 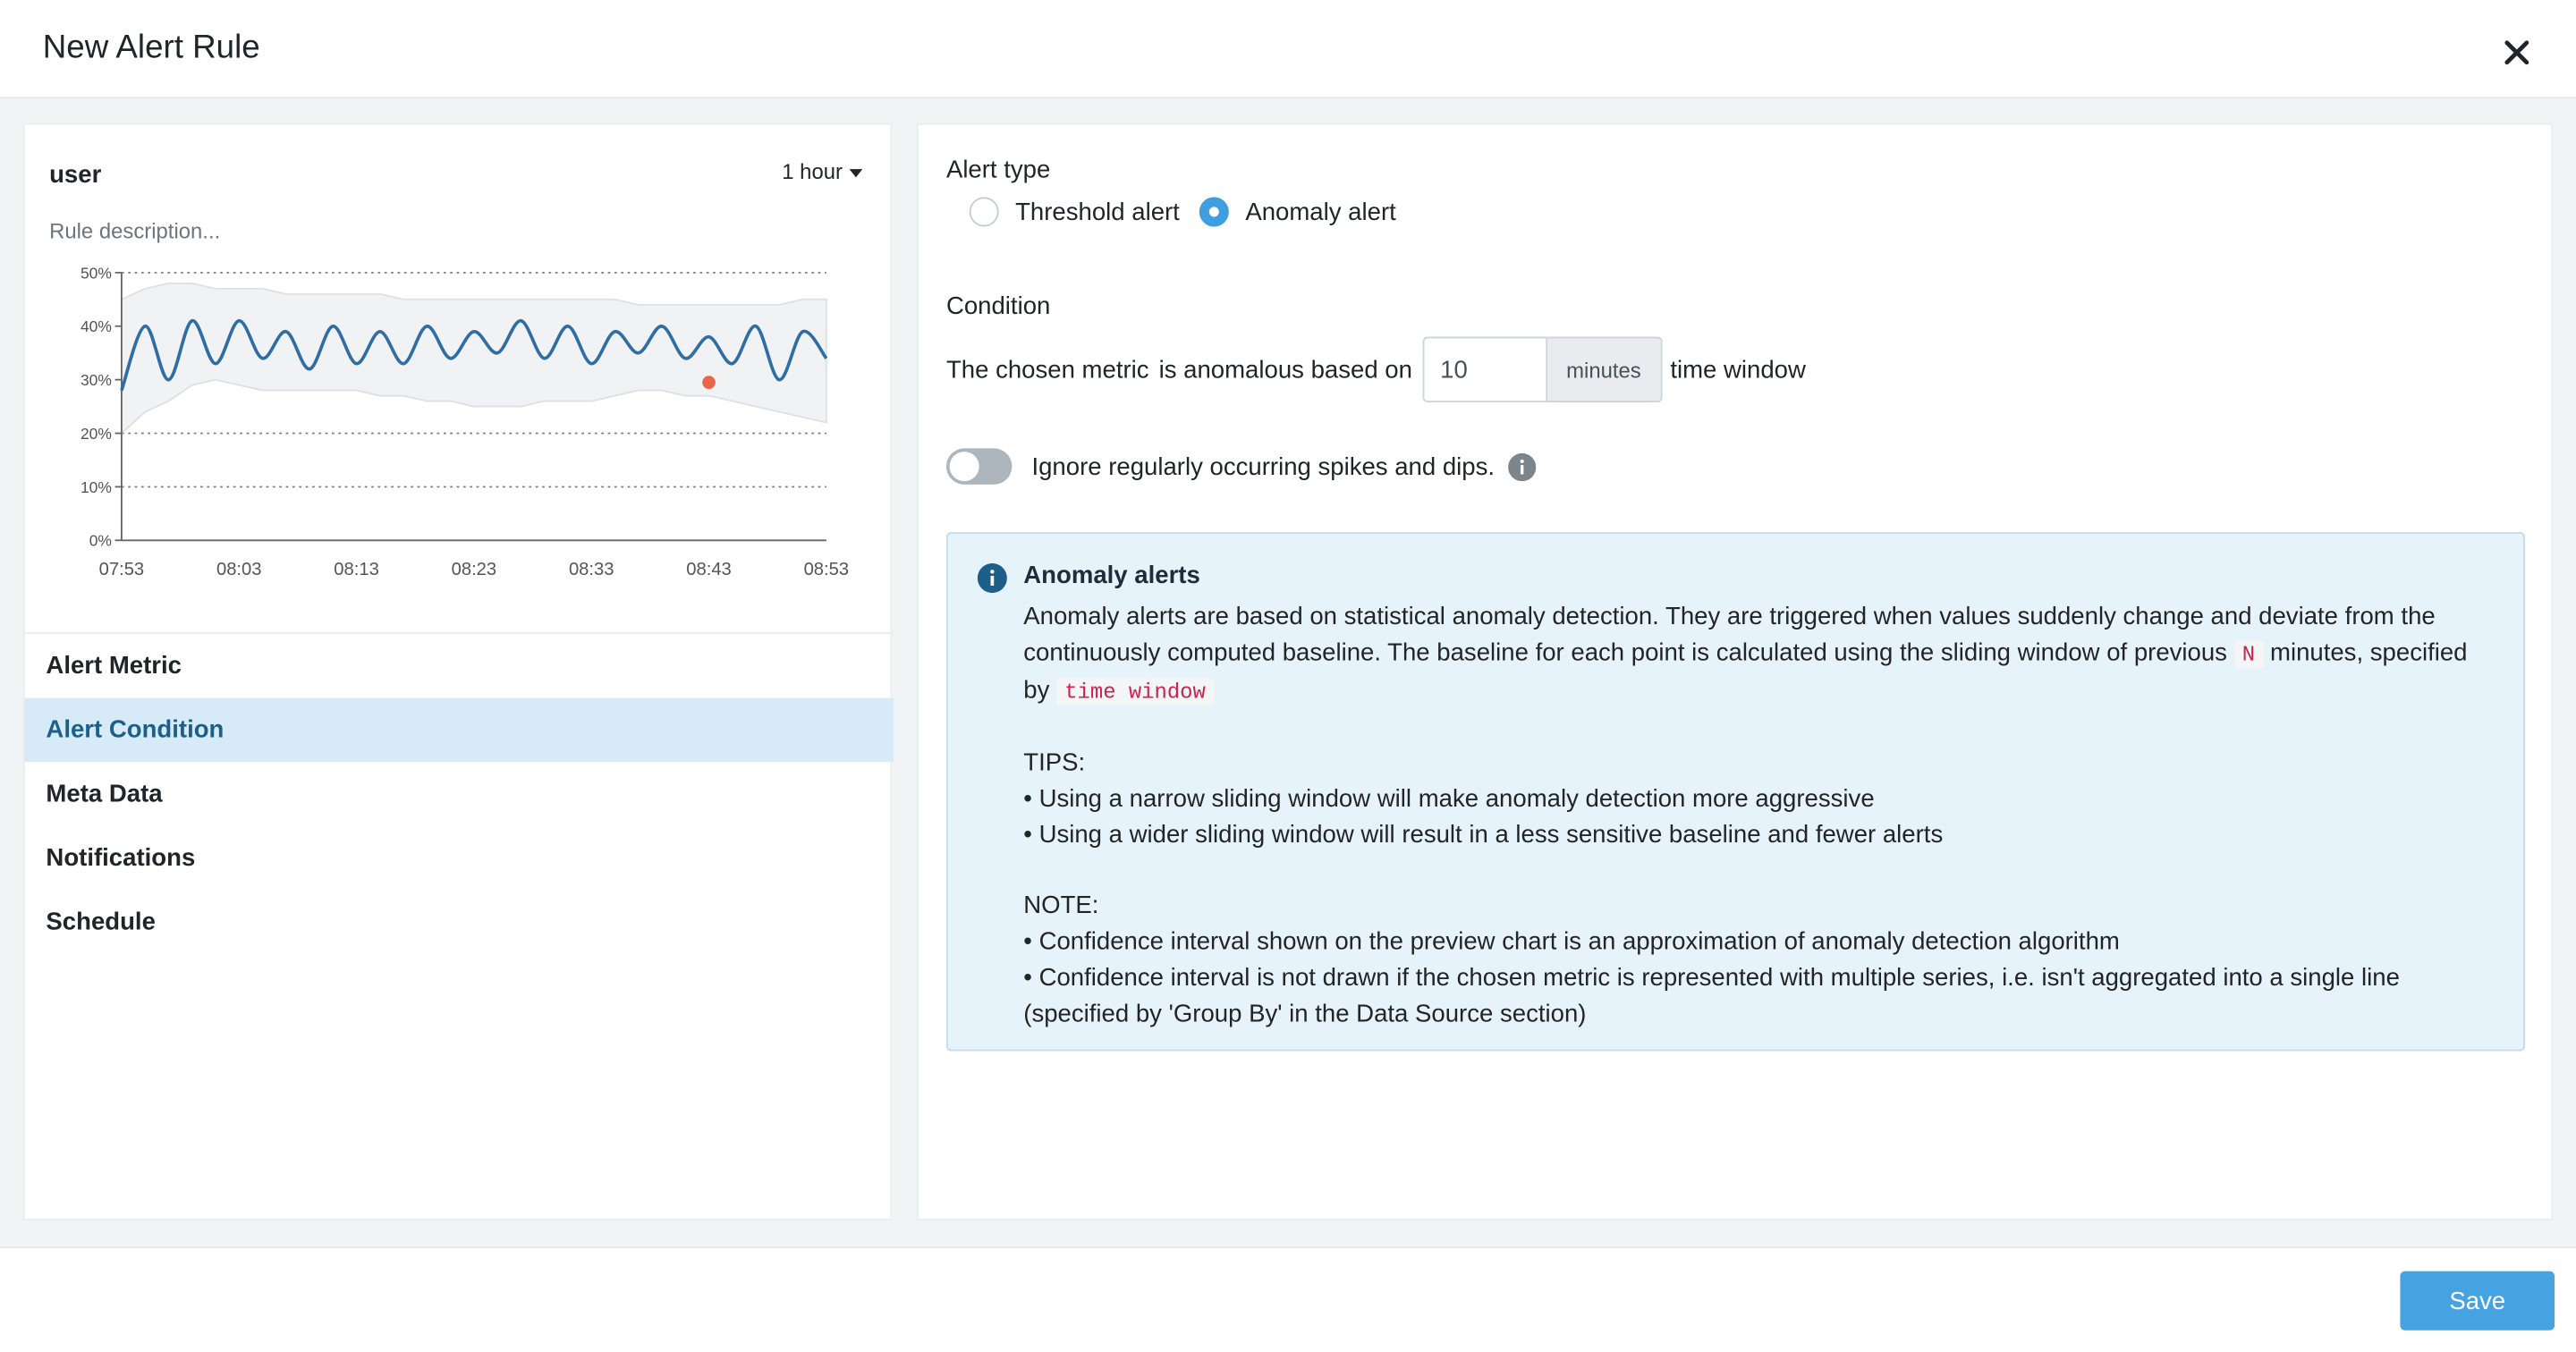 I want to click on confidence-band, so click(x=473, y=358).